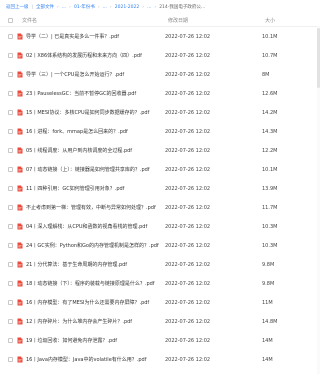 This screenshot has width=320, height=374. What do you see at coordinates (92, 169) in the screenshot?
I see `file-name: 07丨动态链接（上）：链接器是如何管理共享库的？.pdf` at bounding box center [92, 169].